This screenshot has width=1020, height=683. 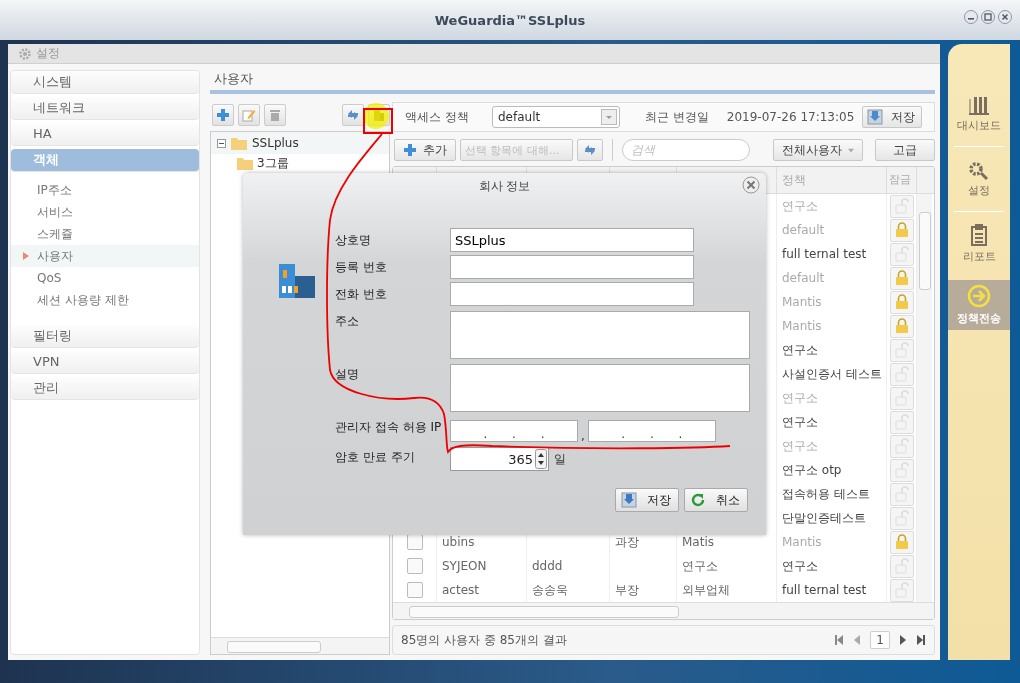 I want to click on add-button, so click(x=223, y=115).